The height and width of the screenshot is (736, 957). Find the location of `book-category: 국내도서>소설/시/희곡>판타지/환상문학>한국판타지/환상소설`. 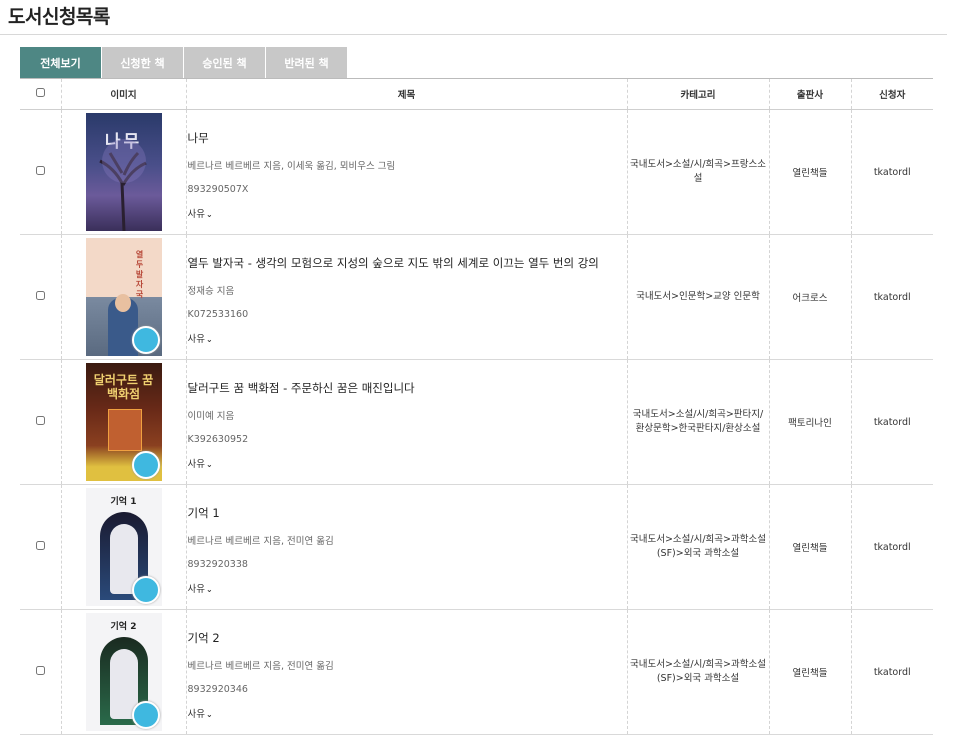

book-category: 국내도서>소설/시/희곡>판타지/환상문학>한국판타지/환상소설 is located at coordinates (697, 422).